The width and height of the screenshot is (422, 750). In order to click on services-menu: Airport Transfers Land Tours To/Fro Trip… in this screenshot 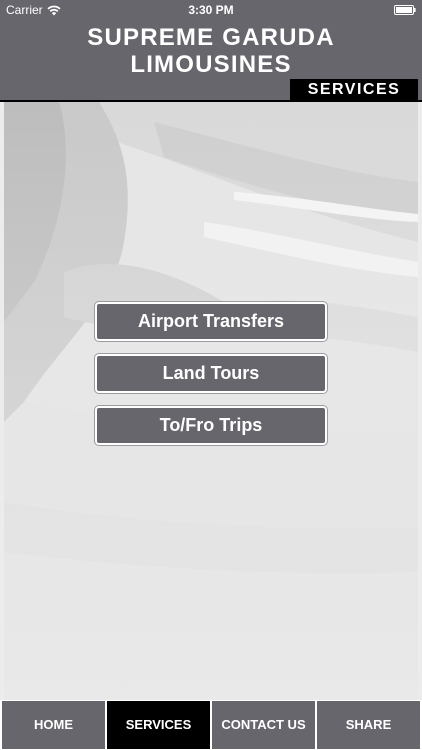, I will do `click(211, 380)`.